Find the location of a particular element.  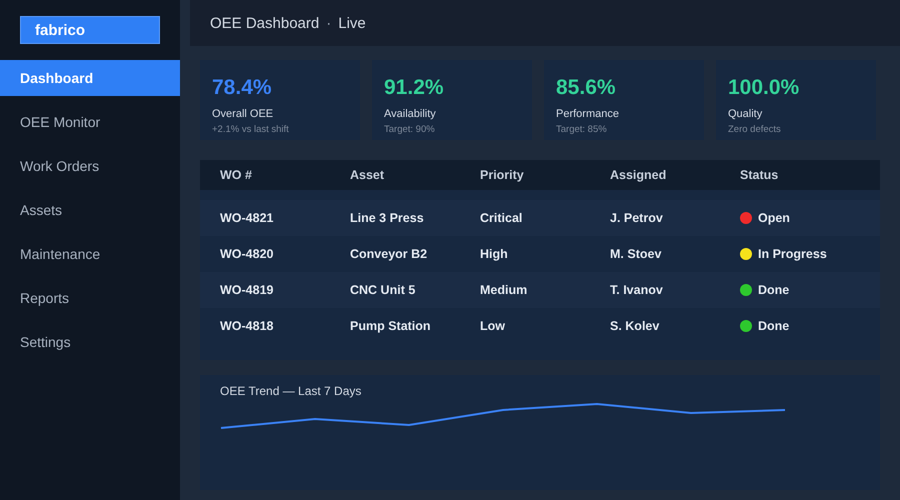

table-cell-text: Line 3 Press is located at coordinates (387, 218).